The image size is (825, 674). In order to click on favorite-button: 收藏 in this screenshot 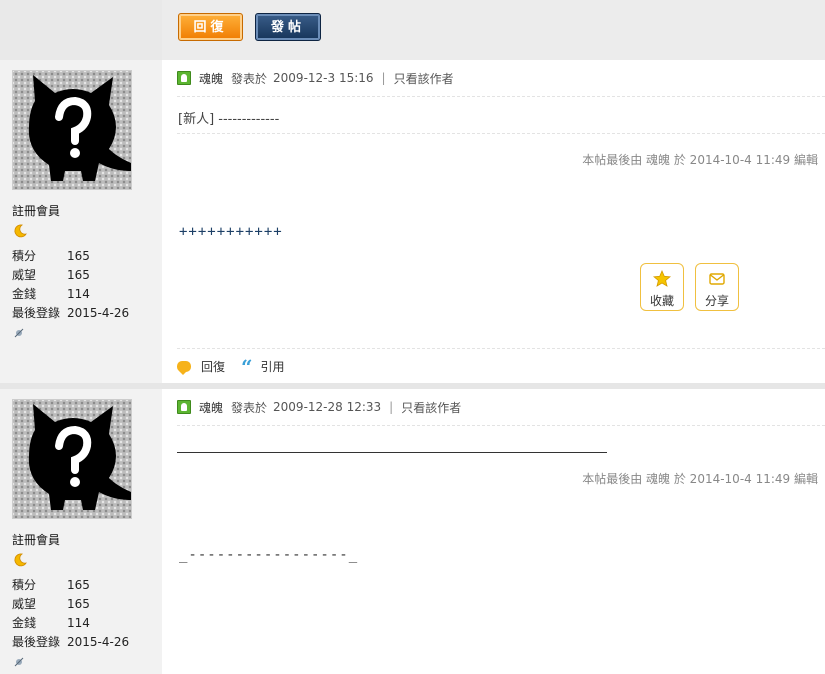, I will do `click(662, 287)`.